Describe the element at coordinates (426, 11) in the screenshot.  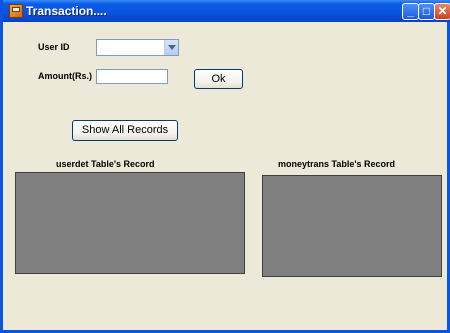
I see `maximize-button: □` at that location.